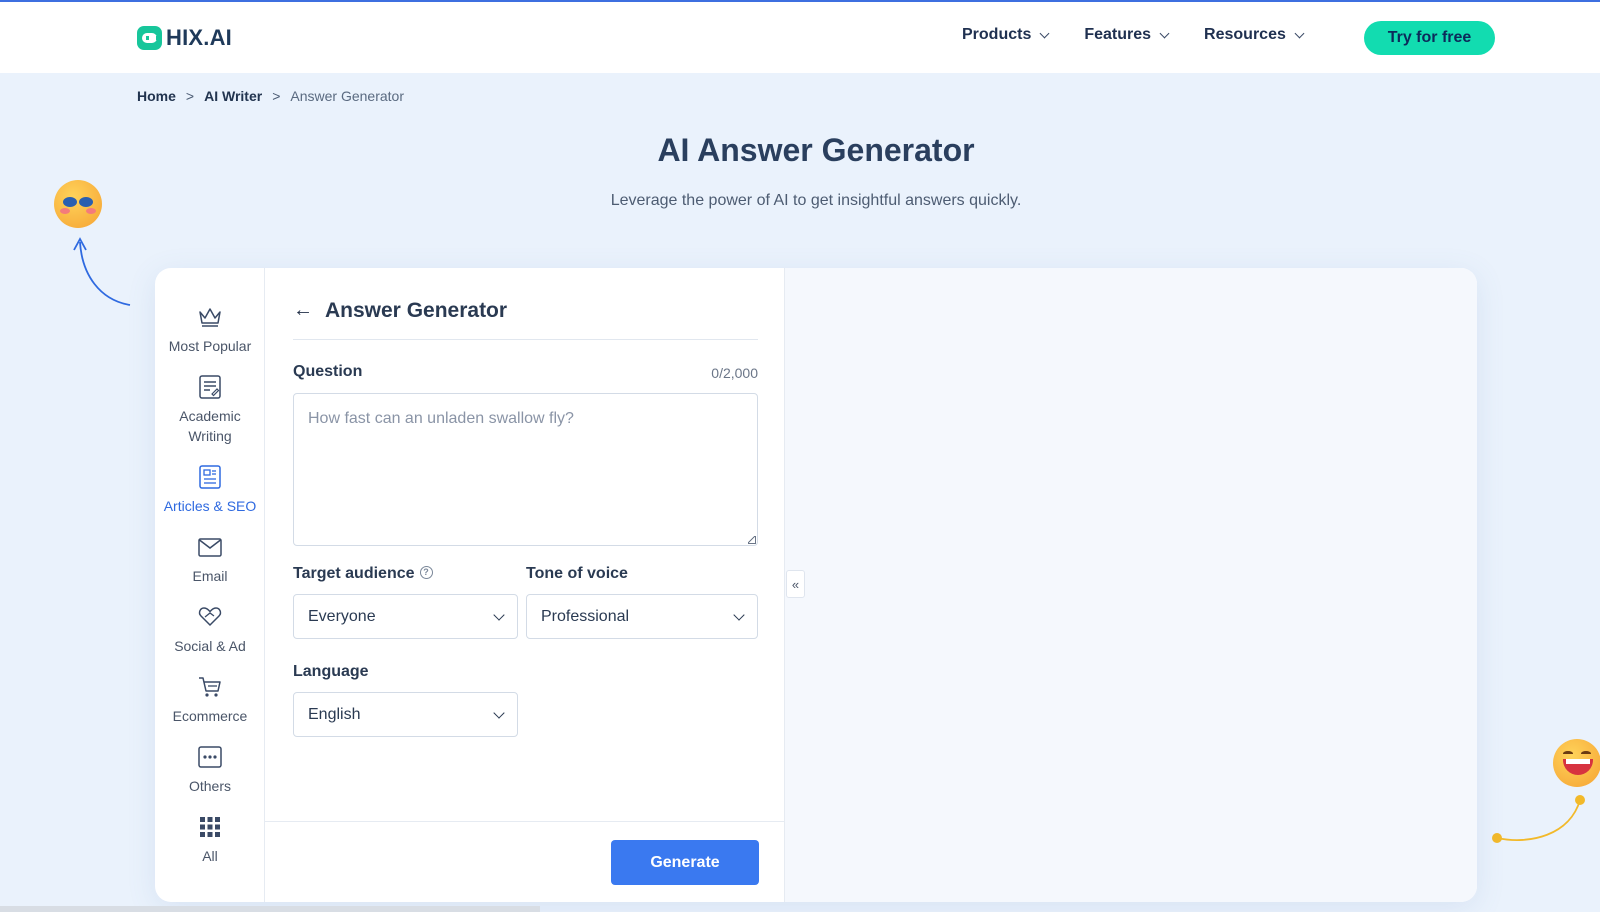 The image size is (1600, 912). Describe the element at coordinates (210, 346) in the screenshot. I see `sidebar-item-label: Most Popular` at that location.